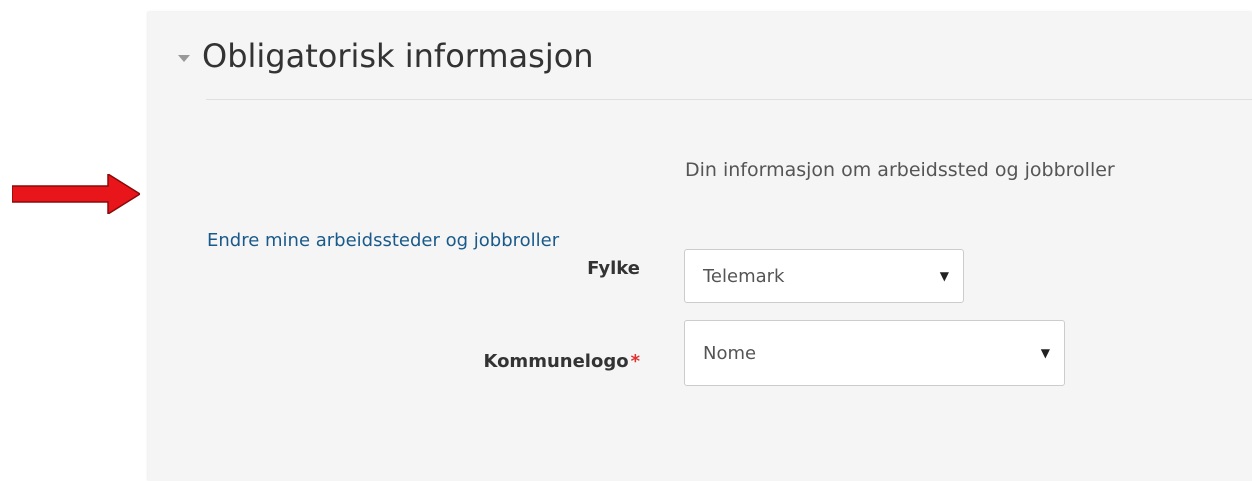 This screenshot has width=1252, height=481. I want to click on kommunelogo-label-text: Kommunelogo, so click(556, 361).